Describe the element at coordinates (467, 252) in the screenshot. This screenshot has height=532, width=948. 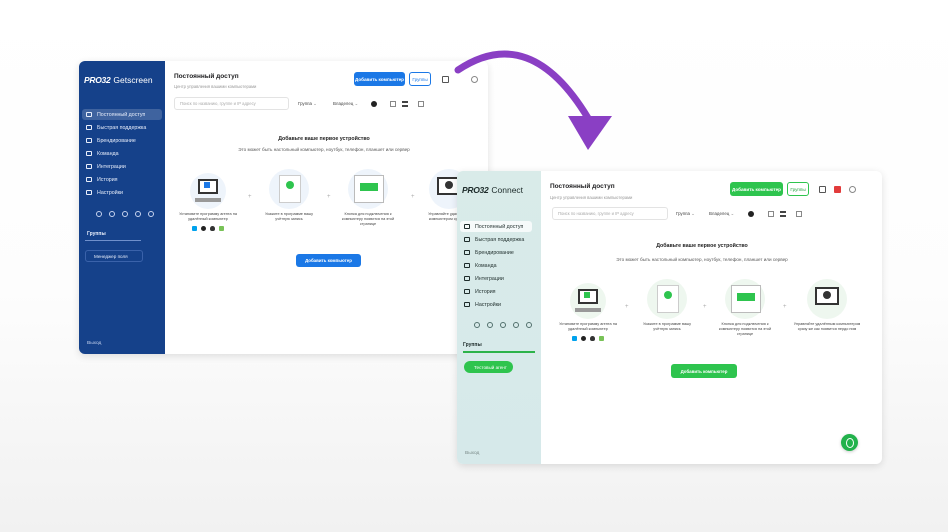
I see `brush-icon` at that location.